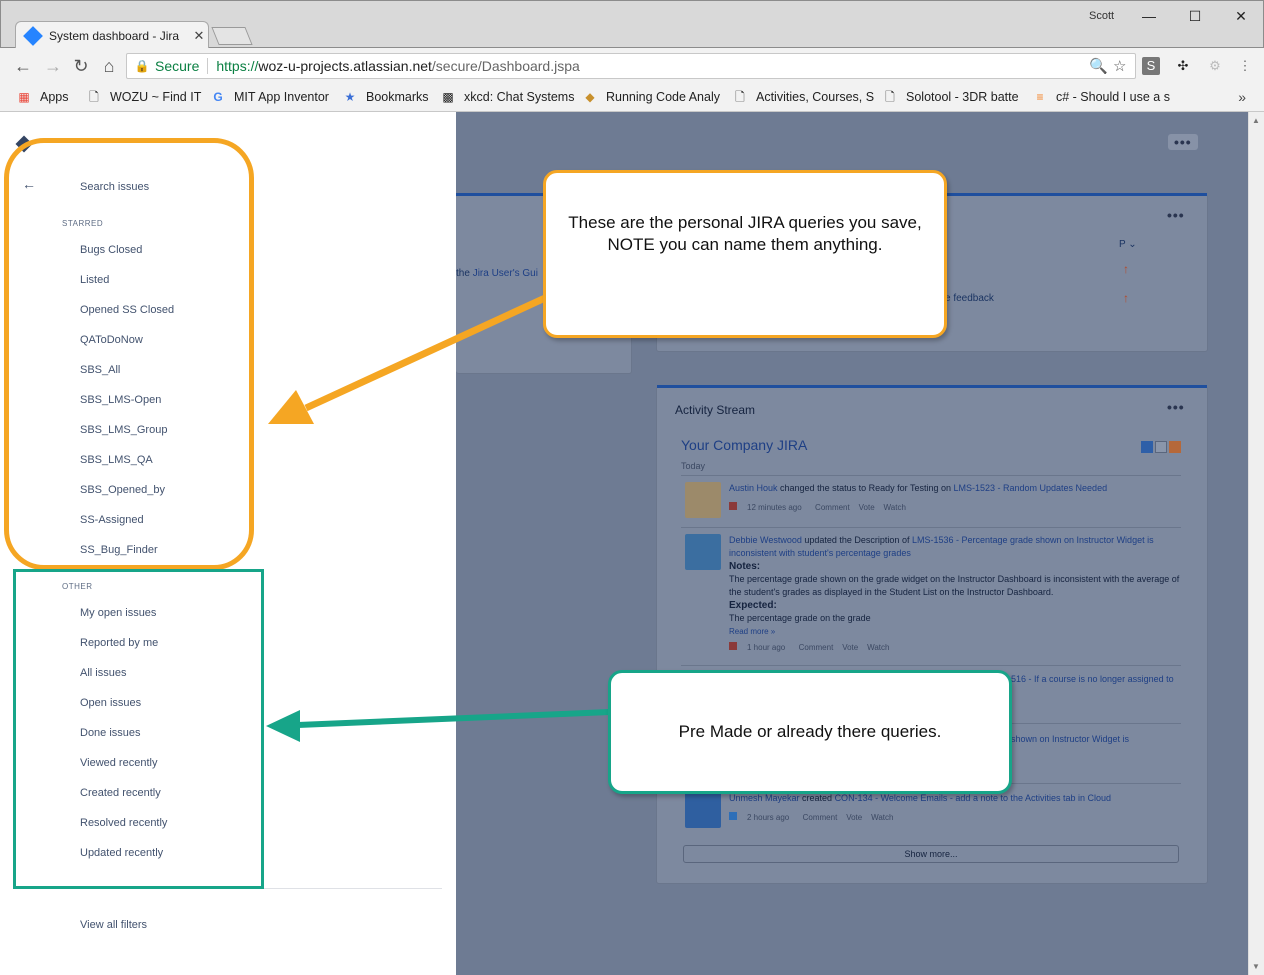 The width and height of the screenshot is (1264, 975). I want to click on entry-time: 1 hour ago, so click(766, 647).